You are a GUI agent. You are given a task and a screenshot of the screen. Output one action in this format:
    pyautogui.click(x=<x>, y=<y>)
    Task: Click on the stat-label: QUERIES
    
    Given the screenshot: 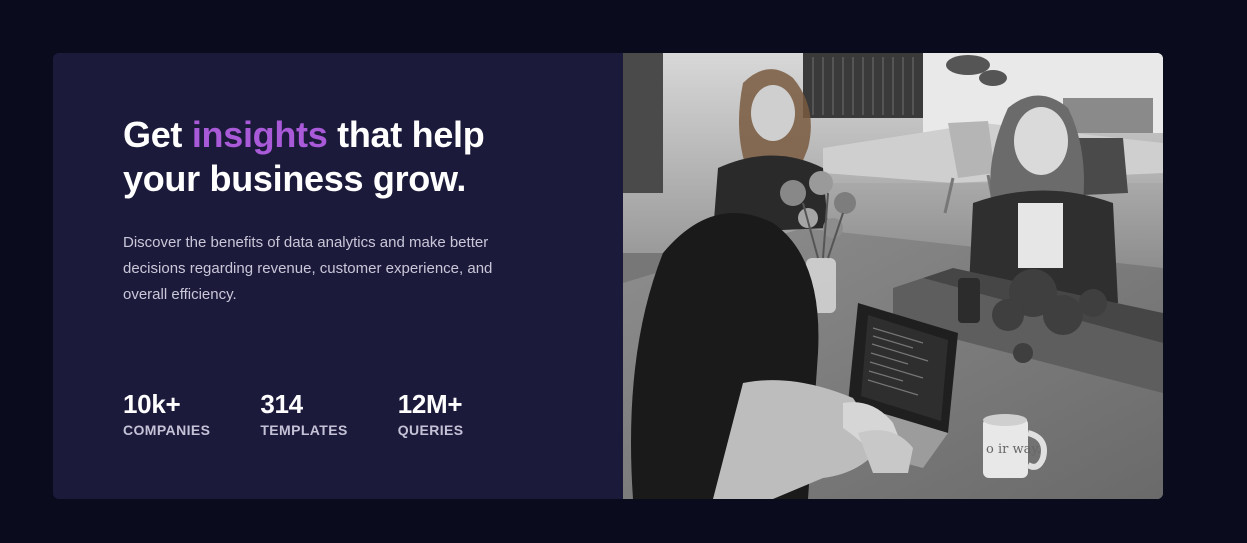 What is the action you would take?
    pyautogui.click(x=430, y=430)
    